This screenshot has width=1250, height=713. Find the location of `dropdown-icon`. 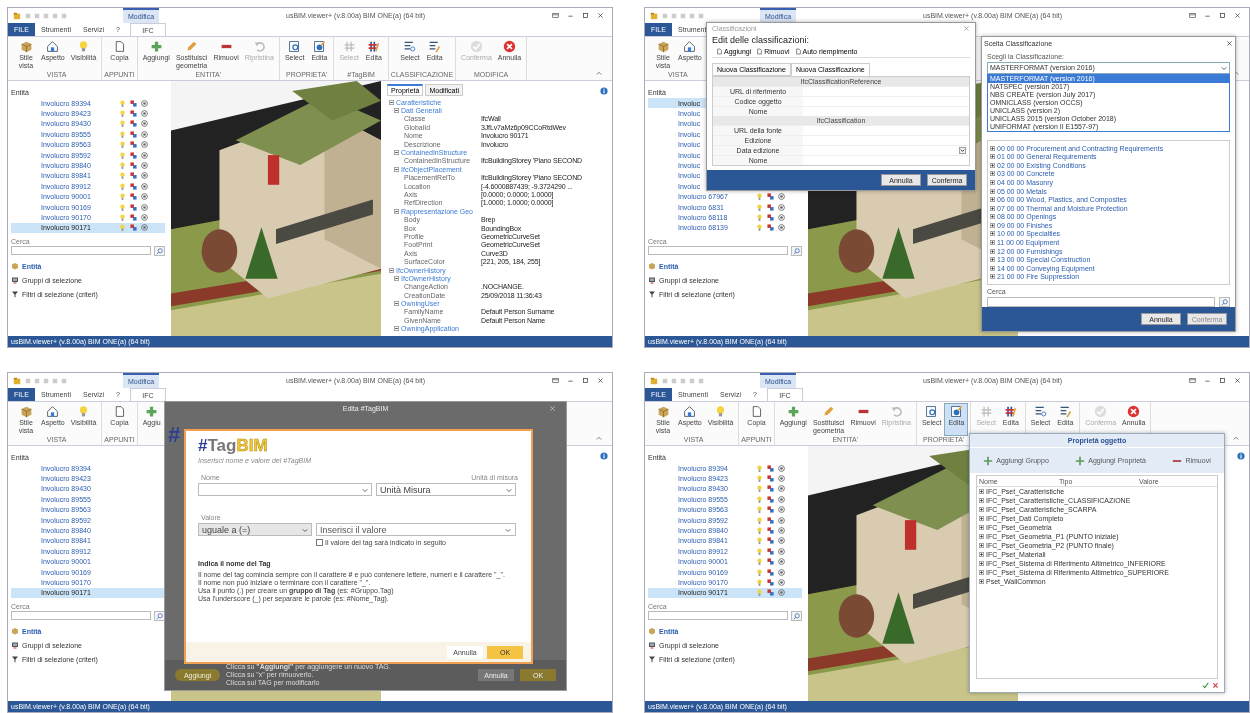

dropdown-icon is located at coordinates (962, 150).